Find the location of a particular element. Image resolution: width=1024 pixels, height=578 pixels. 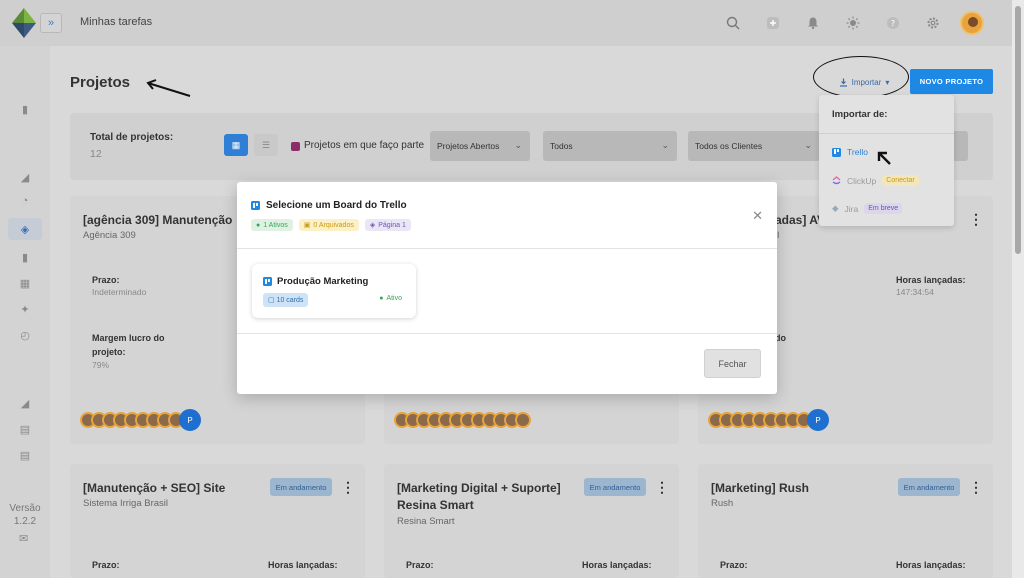

help-icon: ? is located at coordinates (893, 23).